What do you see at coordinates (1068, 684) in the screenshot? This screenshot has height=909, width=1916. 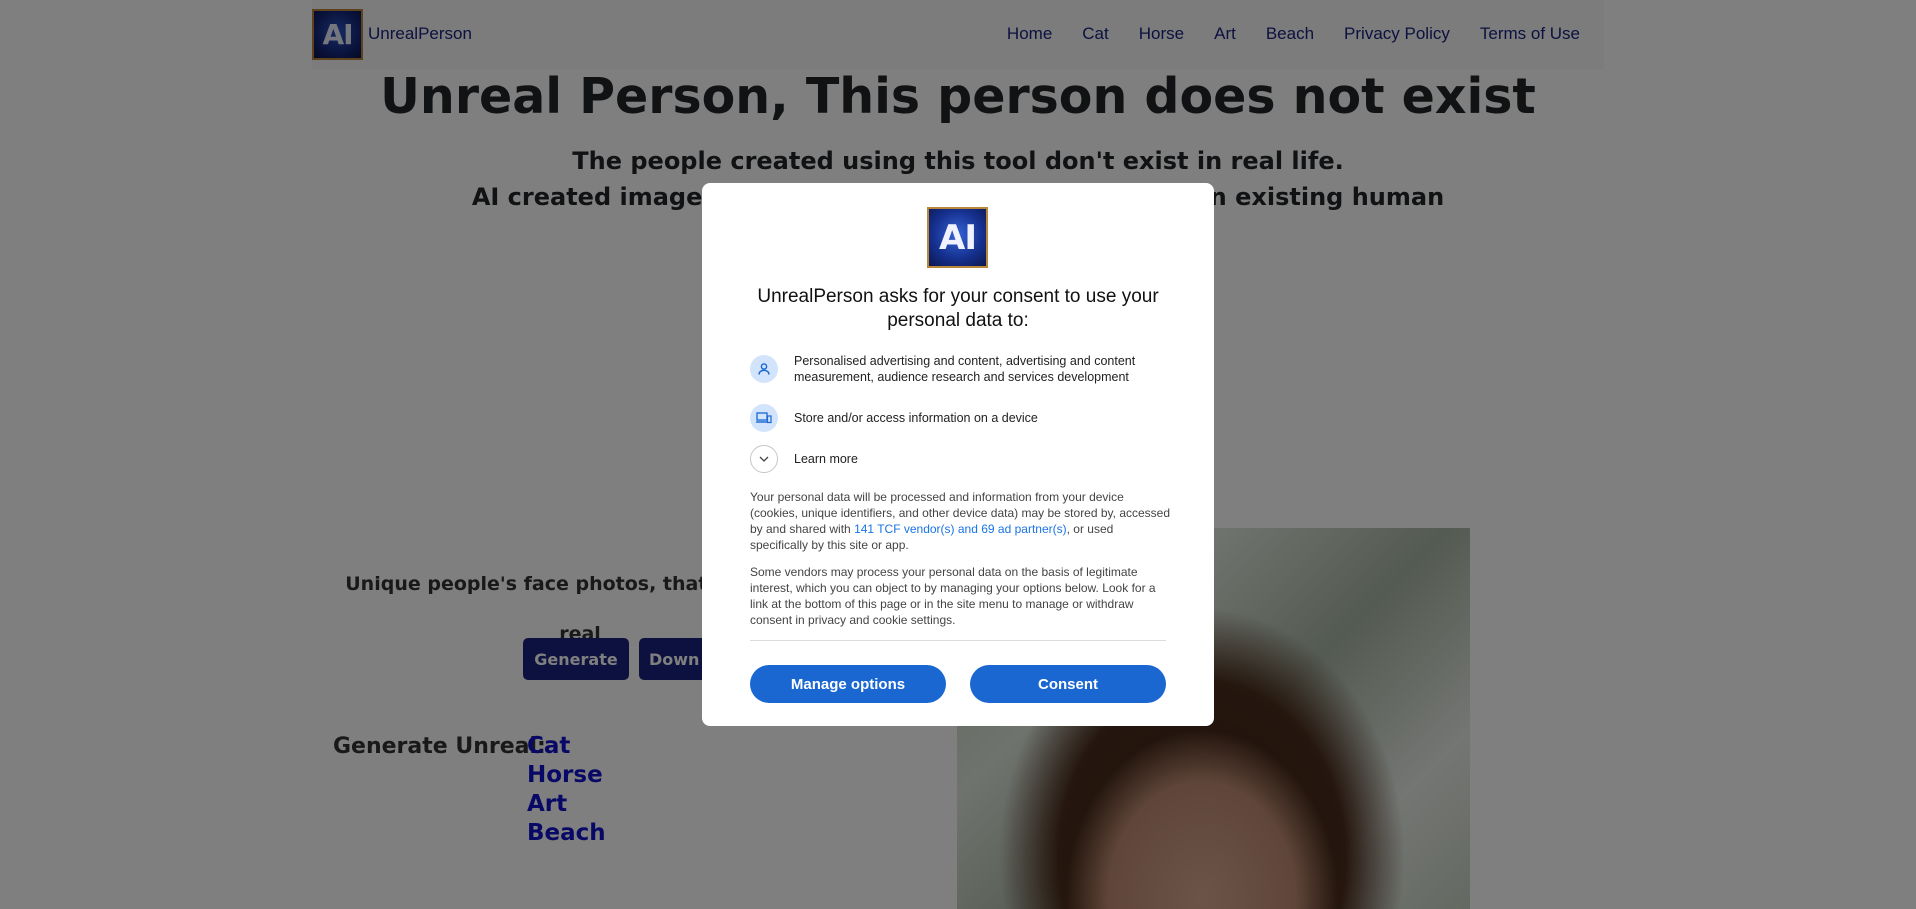 I see `consent-button: Consent` at bounding box center [1068, 684].